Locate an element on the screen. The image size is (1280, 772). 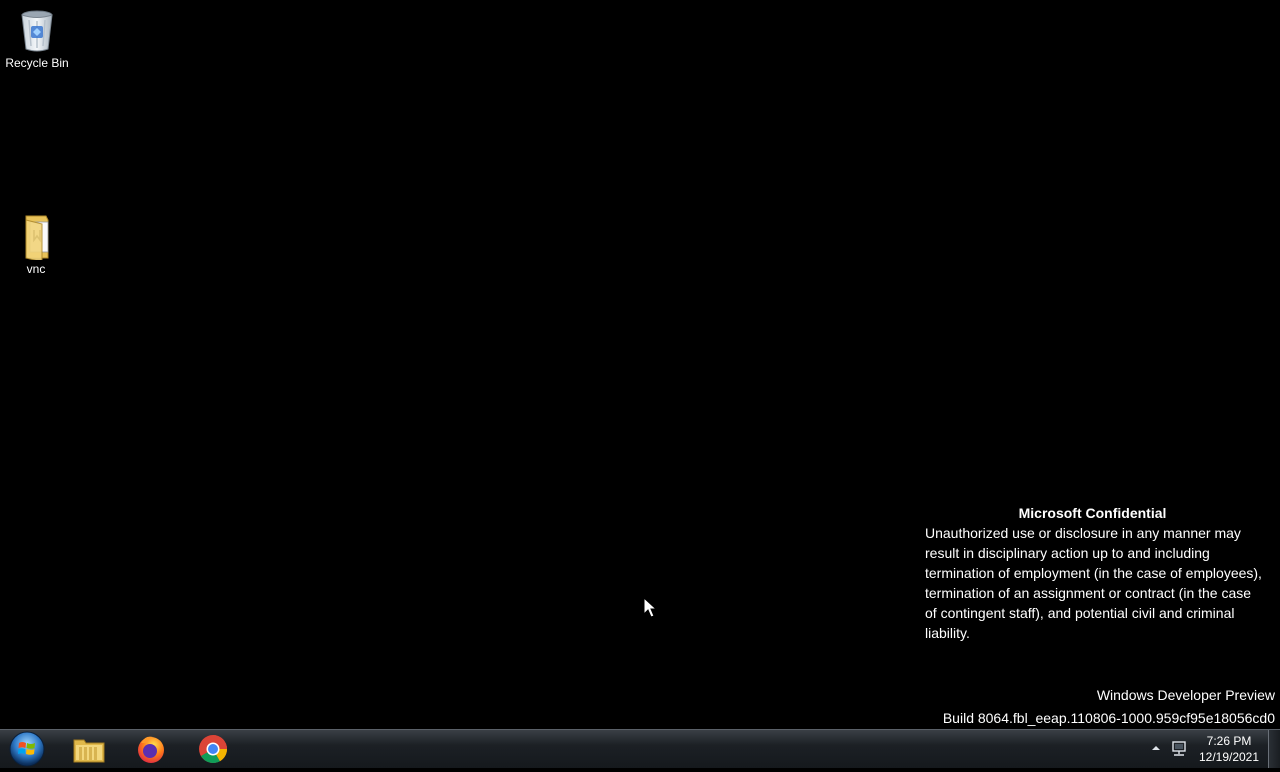
taskbar-chrome-button is located at coordinates (213, 749).